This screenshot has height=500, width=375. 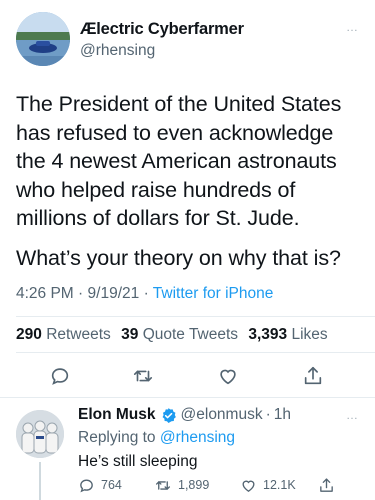 I want to click on retweets-label: Retweets, so click(x=78, y=334).